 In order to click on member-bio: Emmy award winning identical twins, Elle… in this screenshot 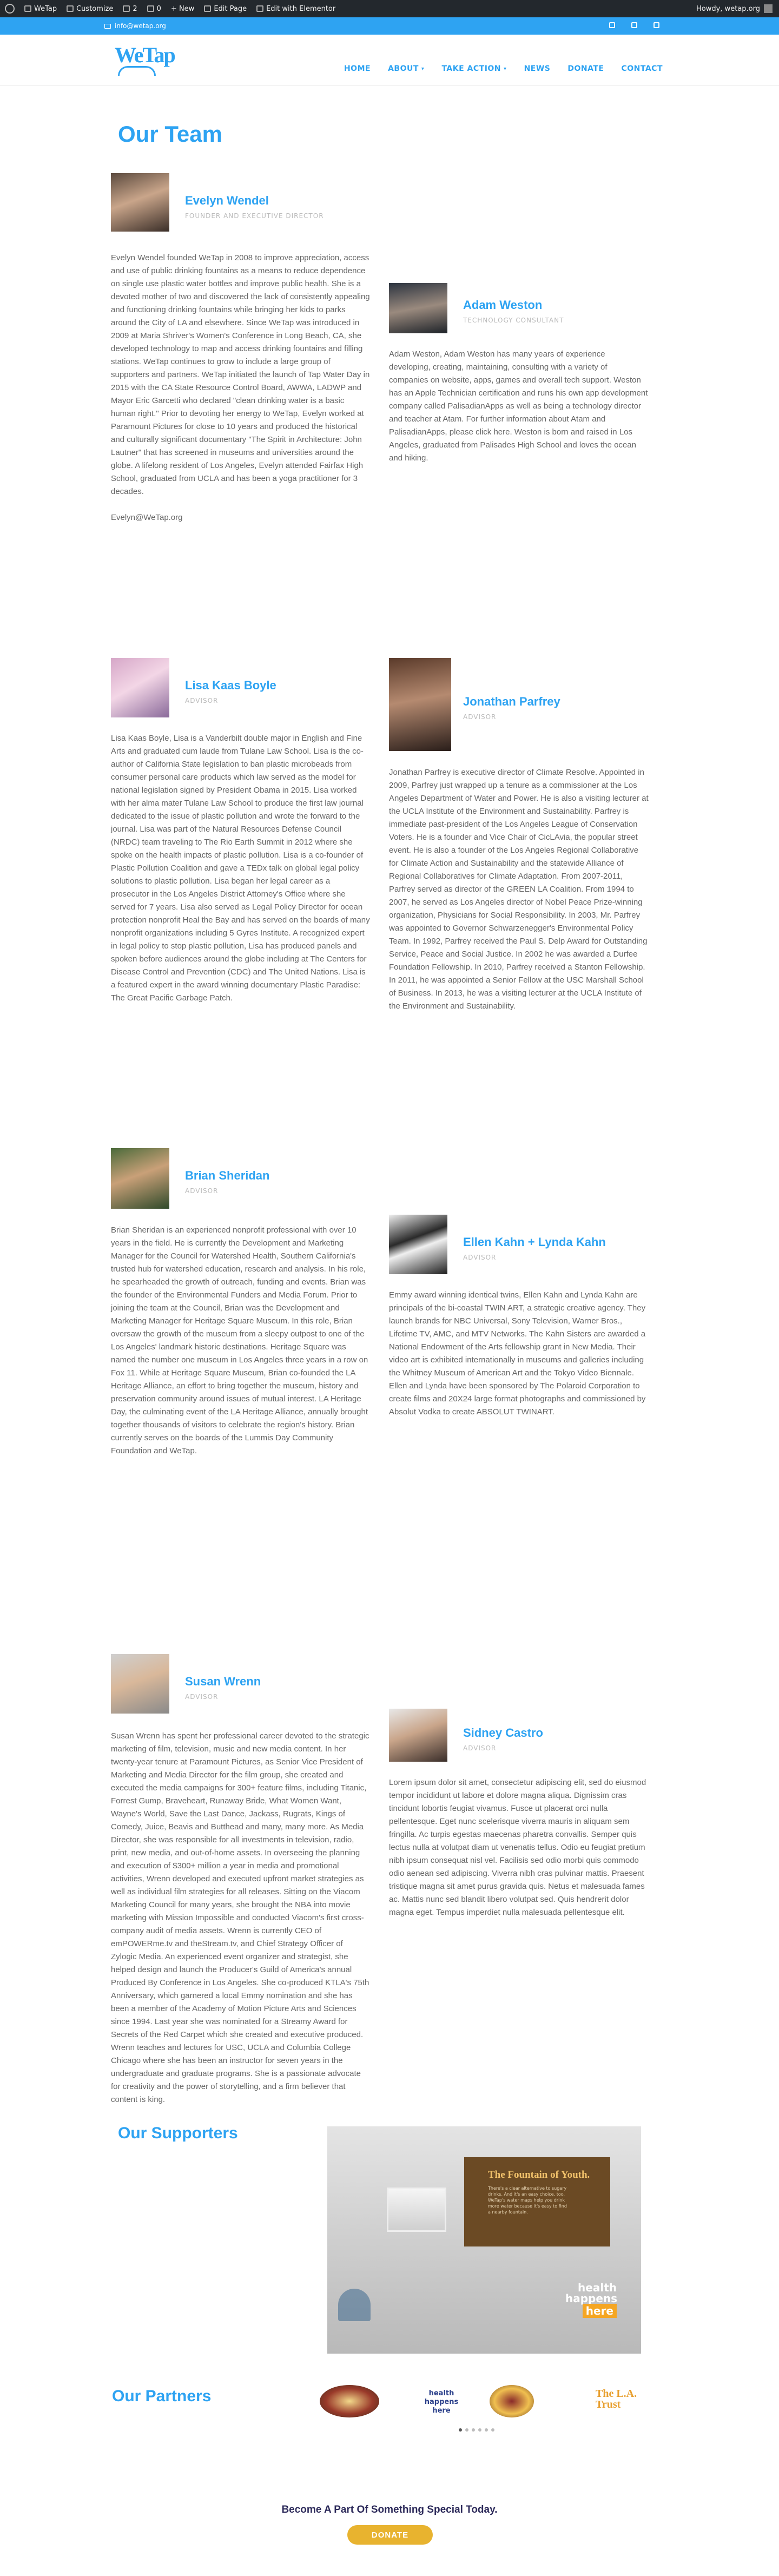, I will do `click(517, 1353)`.